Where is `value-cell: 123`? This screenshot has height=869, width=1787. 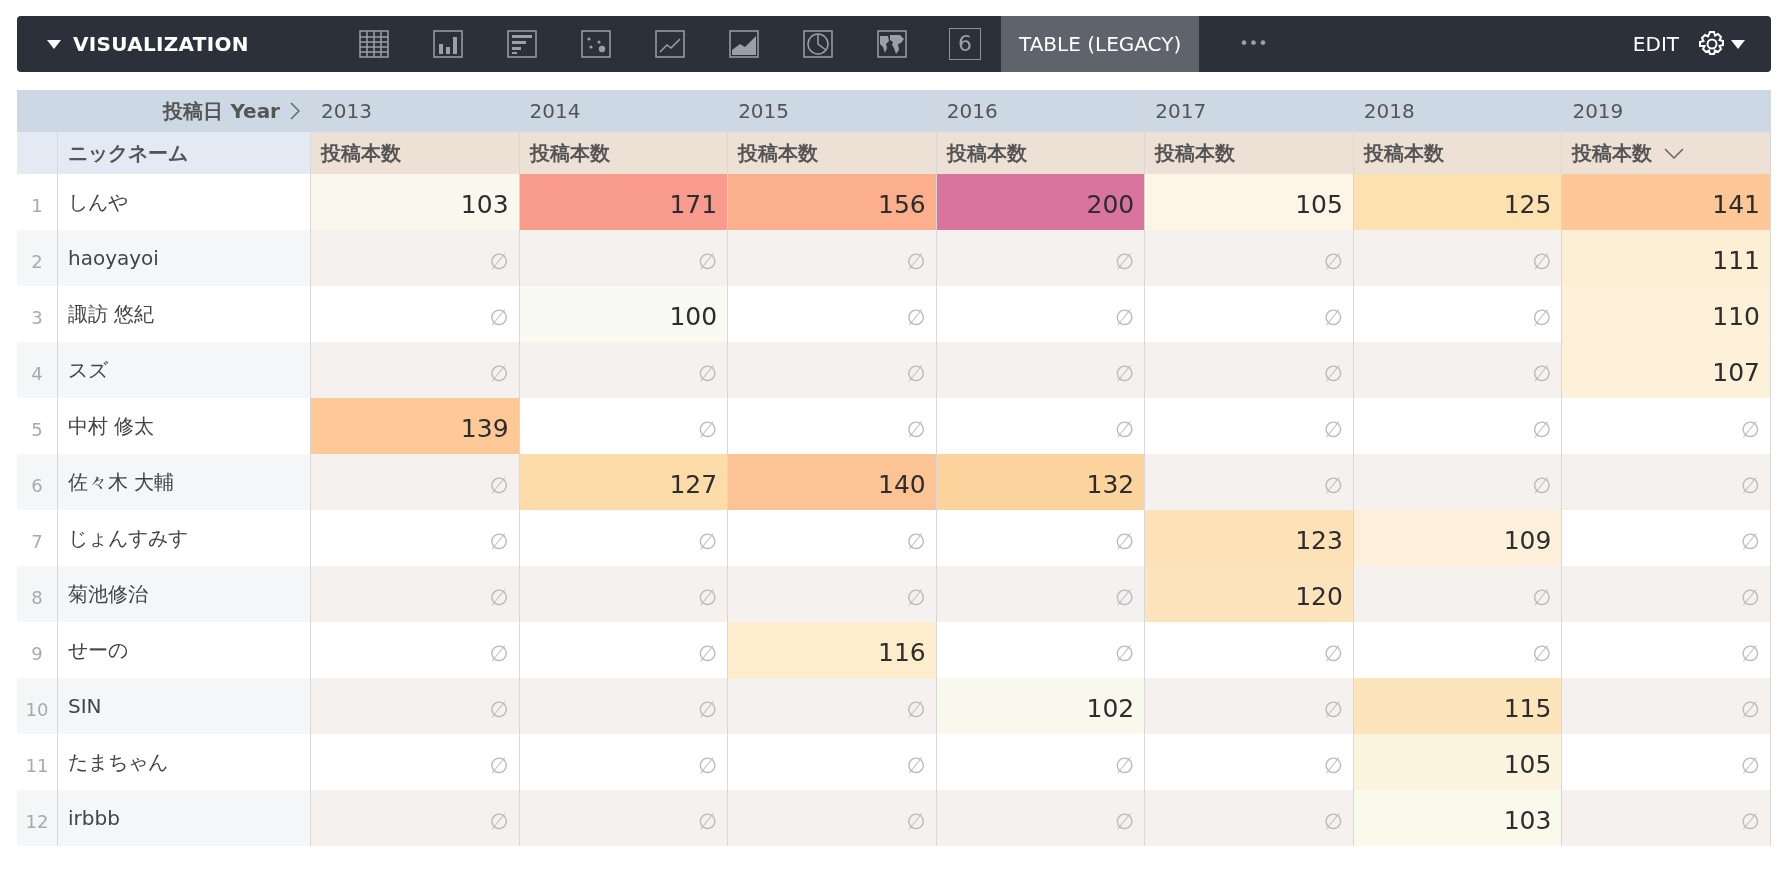
value-cell: 123 is located at coordinates (1249, 538).